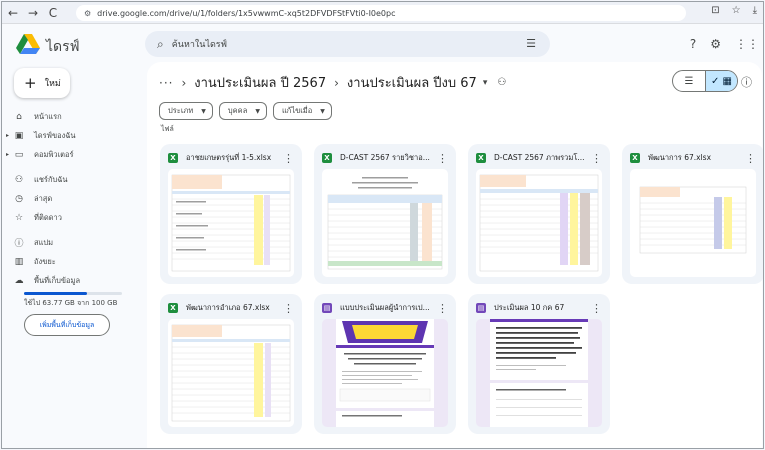 This screenshot has height=450, width=765. What do you see at coordinates (229, 157) in the screenshot?
I see `file-name: อาชยเกษตรรุ่นที่ 1-5.xlsx` at bounding box center [229, 157].